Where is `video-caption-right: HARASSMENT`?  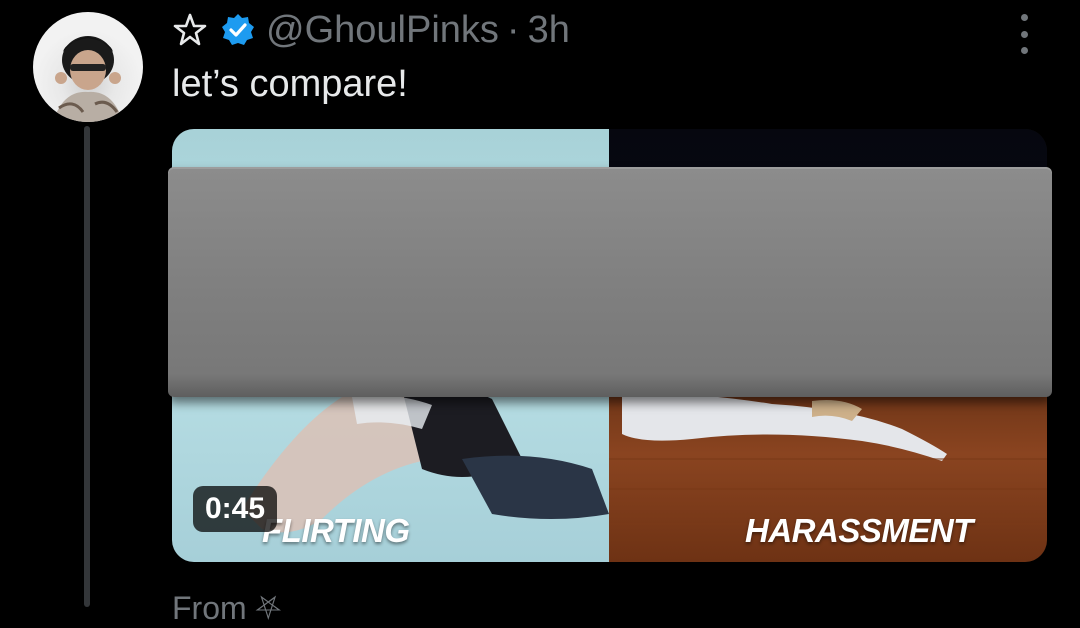
video-caption-right: HARASSMENT is located at coordinates (859, 530).